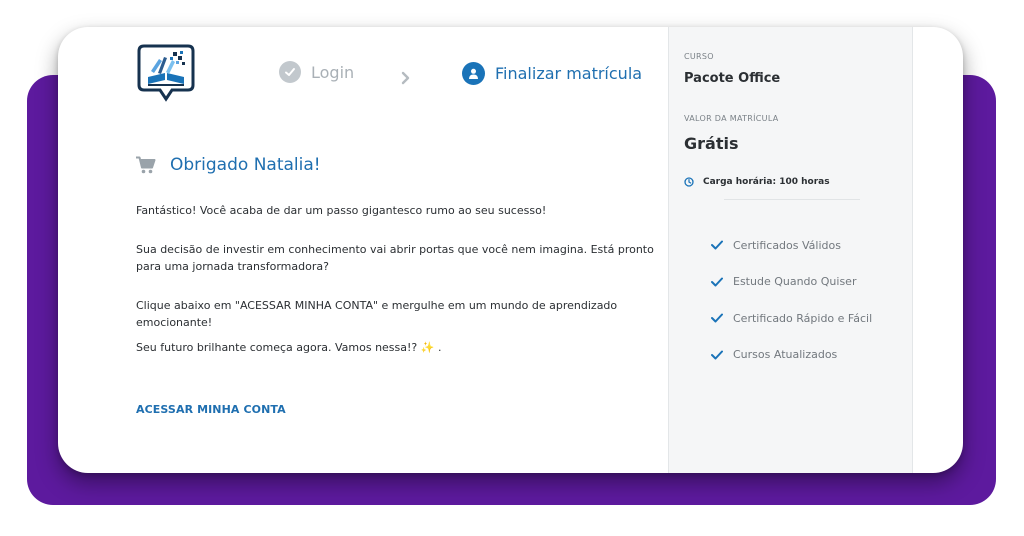 The height and width of the screenshot is (536, 1024). I want to click on message-paragraph-4-end: ., so click(439, 347).